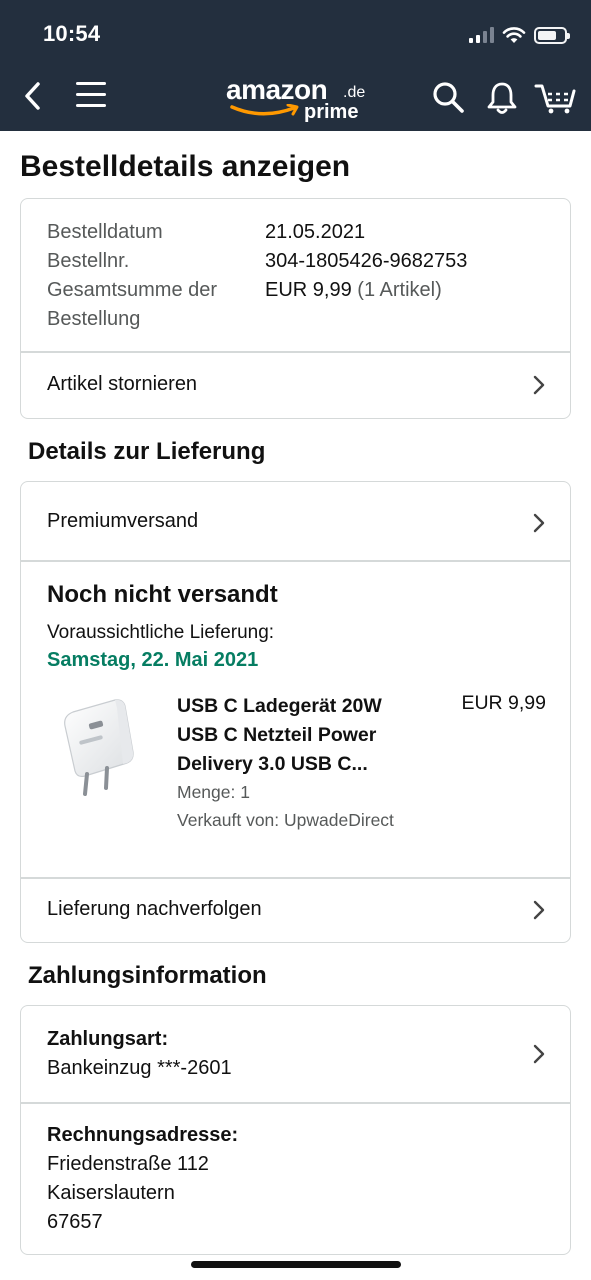 The width and height of the screenshot is (591, 1280). Describe the element at coordinates (481, 35) in the screenshot. I see `cellular-signal-icon` at that location.